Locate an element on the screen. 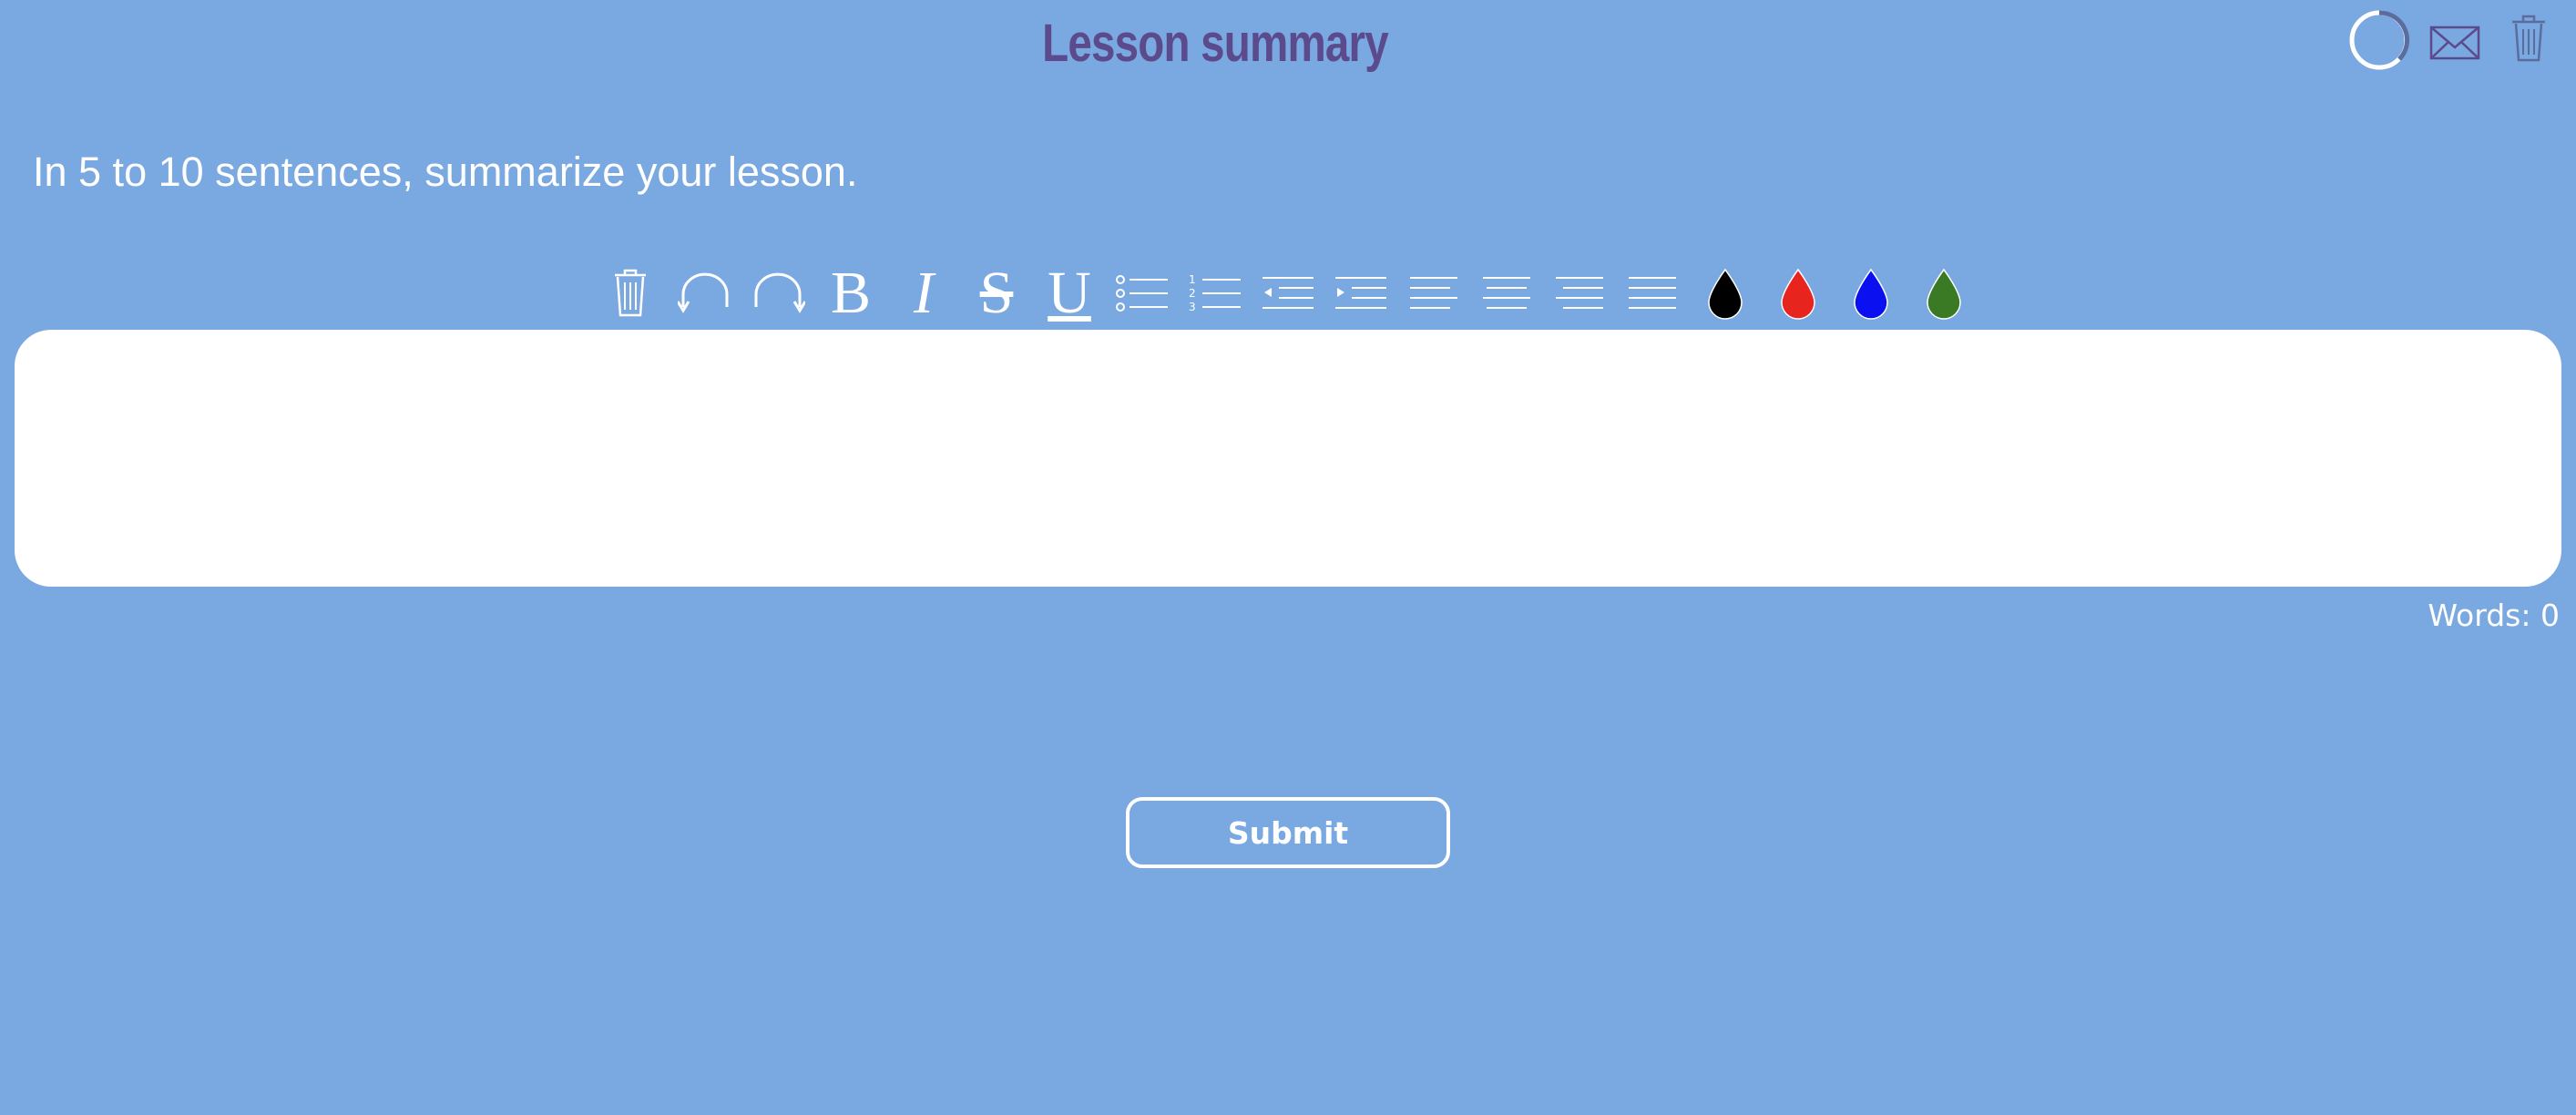 Image resolution: width=2576 pixels, height=1115 pixels. green-ink-icon is located at coordinates (1944, 294).